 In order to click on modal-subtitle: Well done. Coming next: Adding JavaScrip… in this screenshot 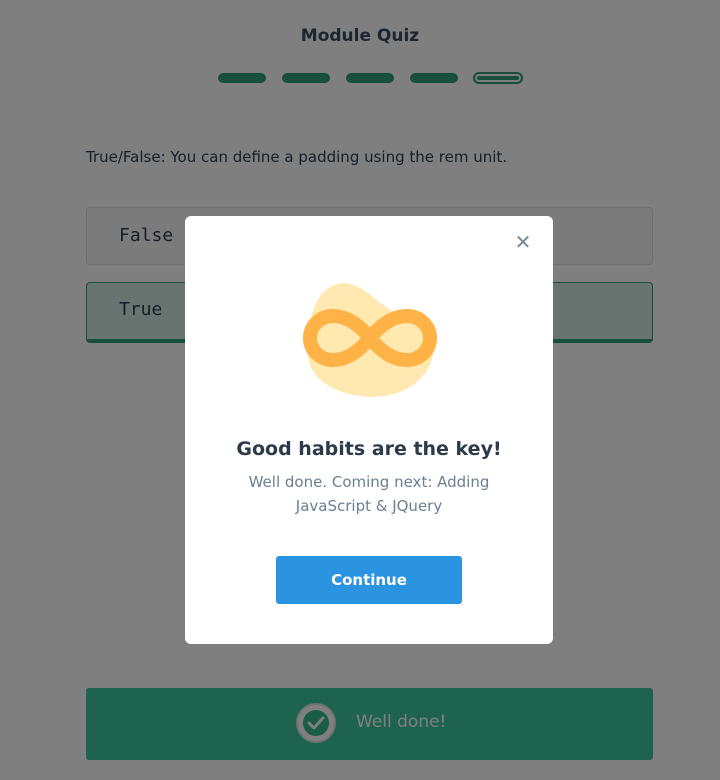, I will do `click(369, 494)`.